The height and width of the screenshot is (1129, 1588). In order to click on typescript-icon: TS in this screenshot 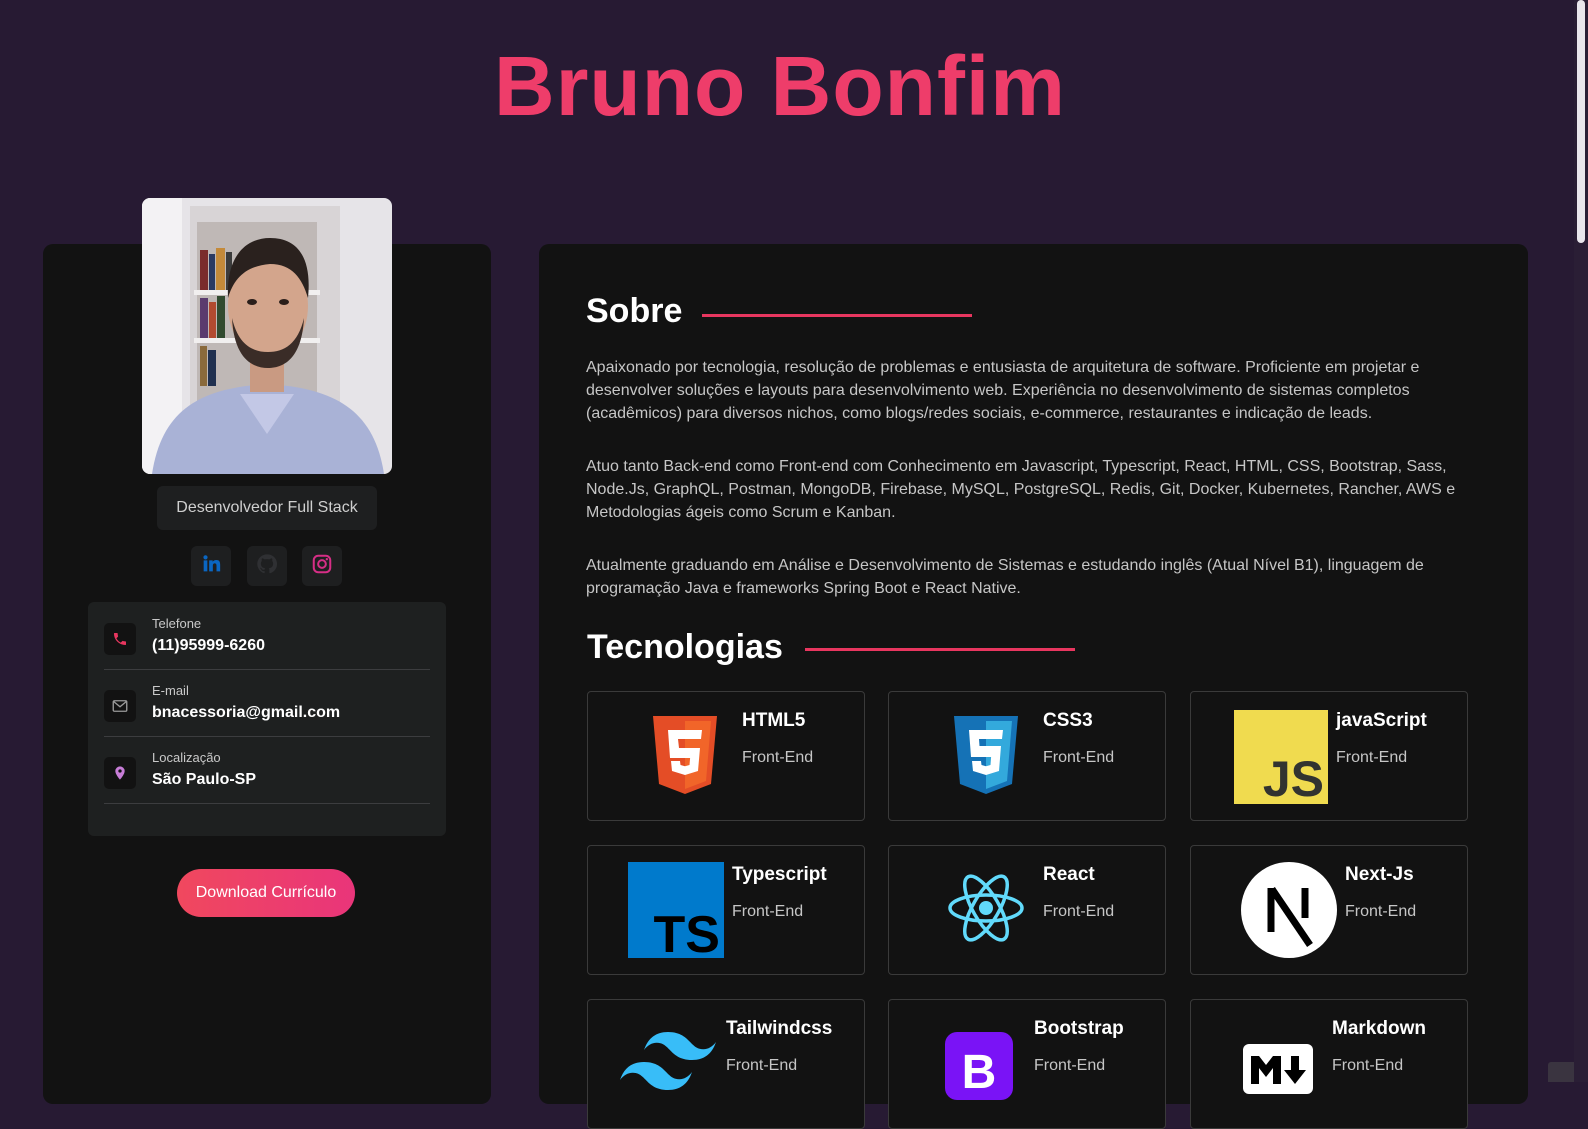, I will do `click(676, 913)`.